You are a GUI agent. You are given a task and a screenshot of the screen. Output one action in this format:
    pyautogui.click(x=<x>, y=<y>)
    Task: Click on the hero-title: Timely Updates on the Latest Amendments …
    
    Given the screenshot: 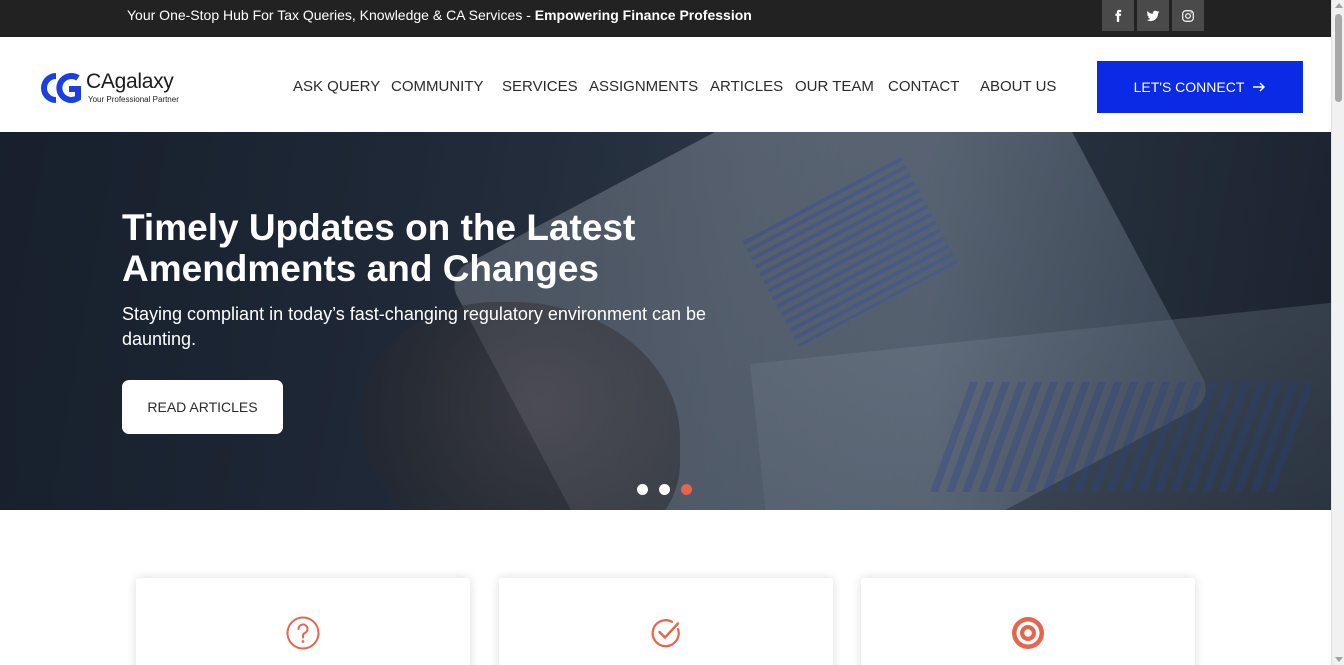 What is the action you would take?
    pyautogui.click(x=379, y=248)
    